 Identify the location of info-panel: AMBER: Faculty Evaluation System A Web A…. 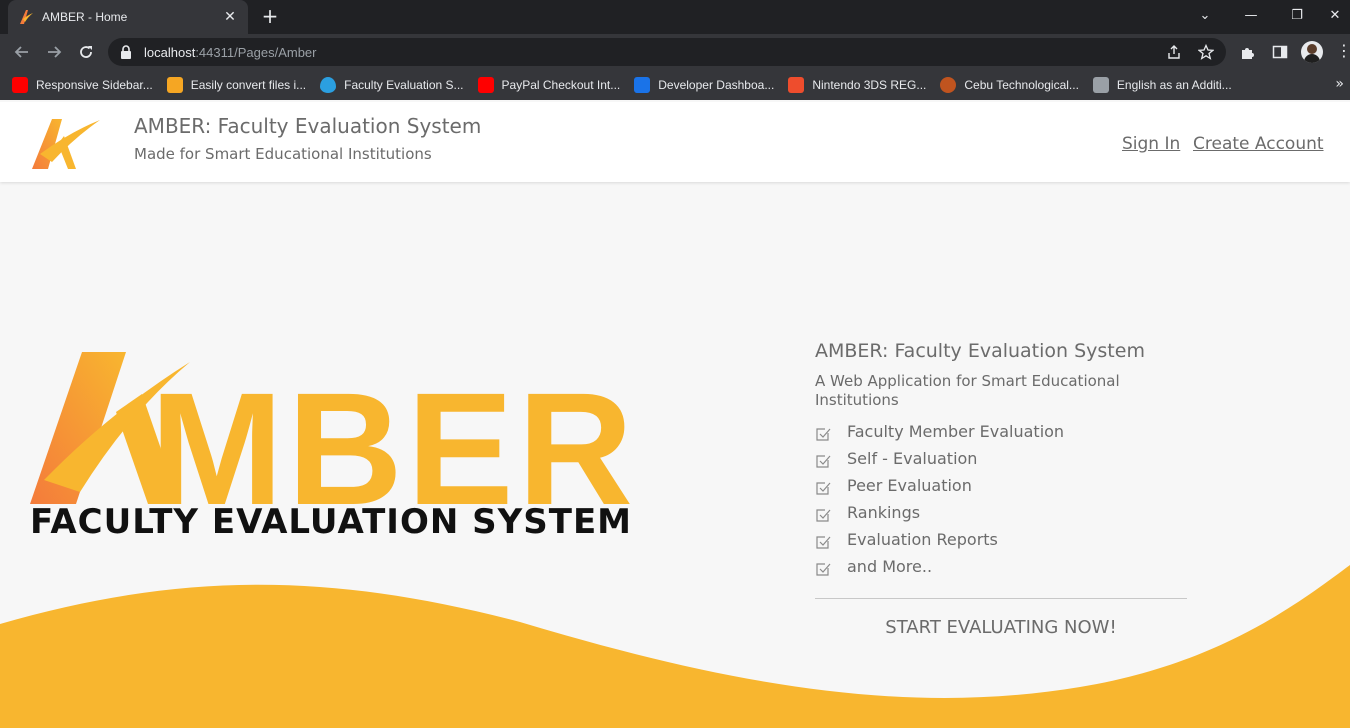
(1001, 489).